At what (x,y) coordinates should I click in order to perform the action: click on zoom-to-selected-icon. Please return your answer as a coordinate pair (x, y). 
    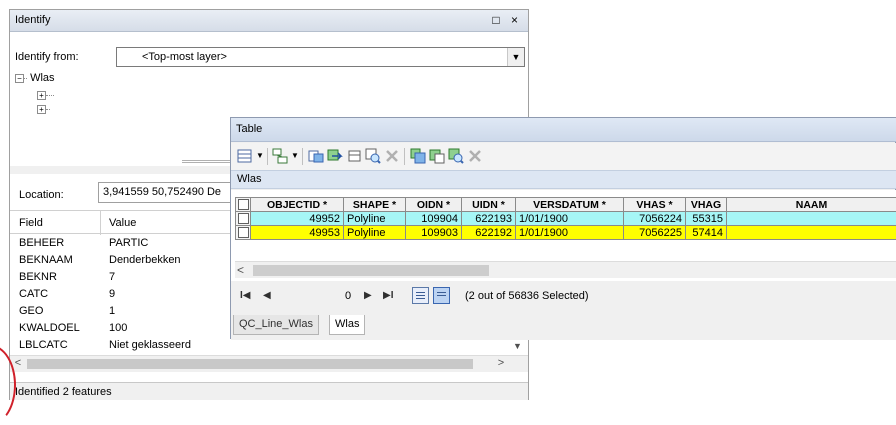
    Looking at the image, I should click on (373, 156).